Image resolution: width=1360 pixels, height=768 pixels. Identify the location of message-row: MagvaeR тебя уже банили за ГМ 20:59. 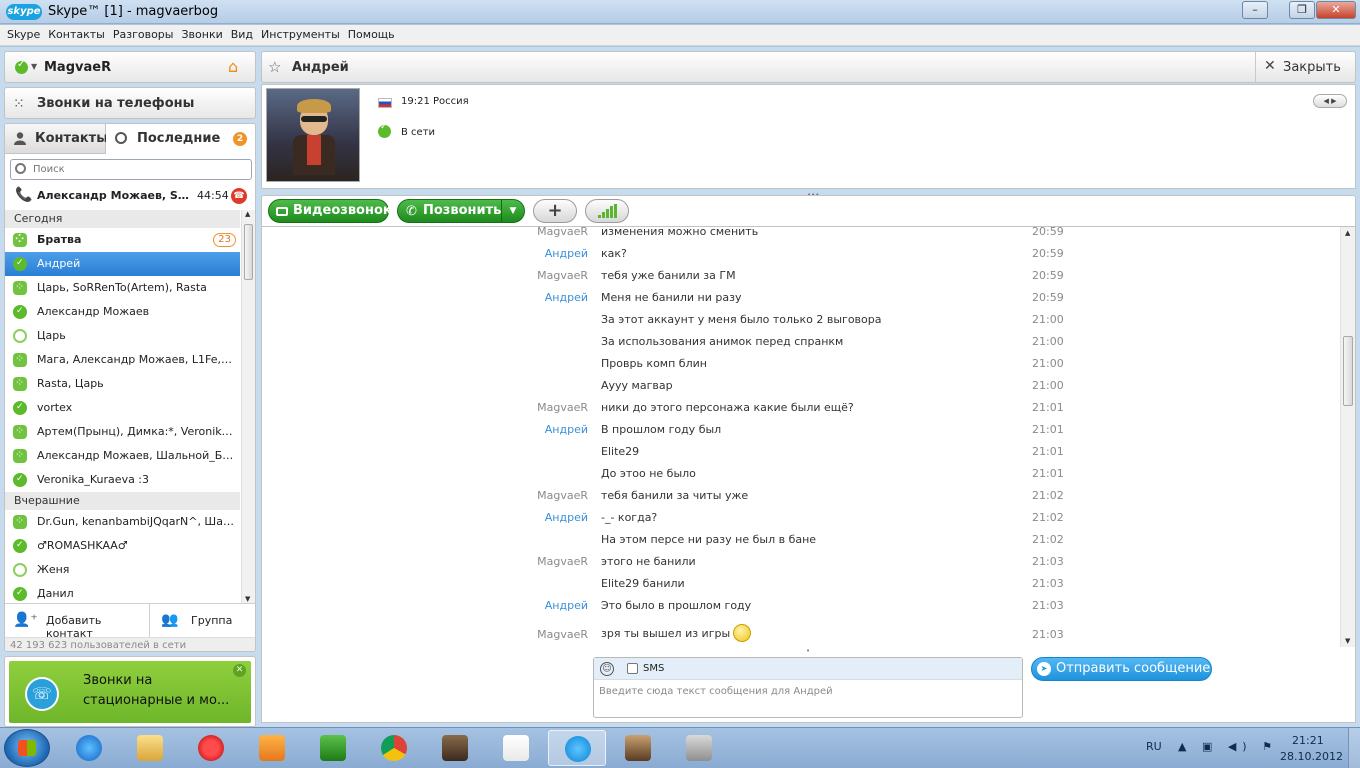
(802, 277).